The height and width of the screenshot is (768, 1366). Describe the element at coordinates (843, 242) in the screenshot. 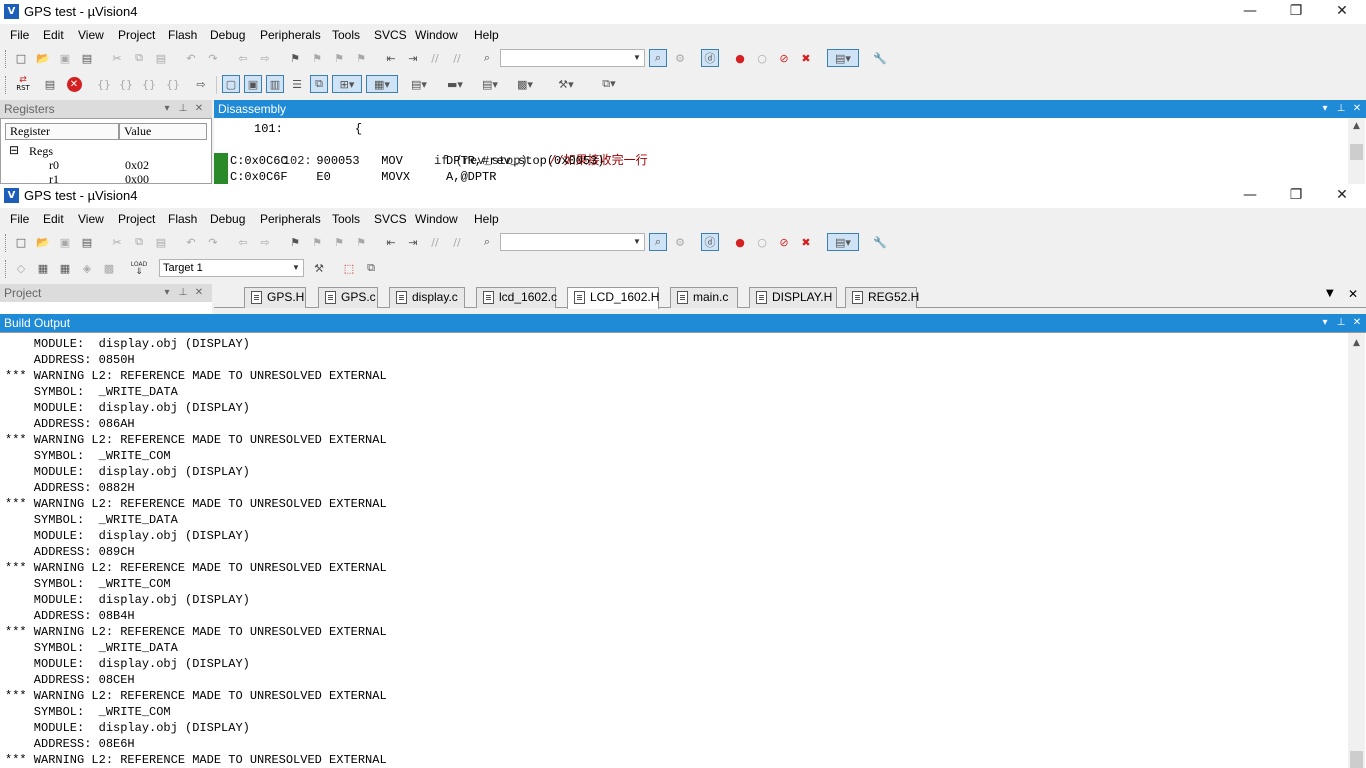

I see `window-layout-button: ▤▾` at that location.